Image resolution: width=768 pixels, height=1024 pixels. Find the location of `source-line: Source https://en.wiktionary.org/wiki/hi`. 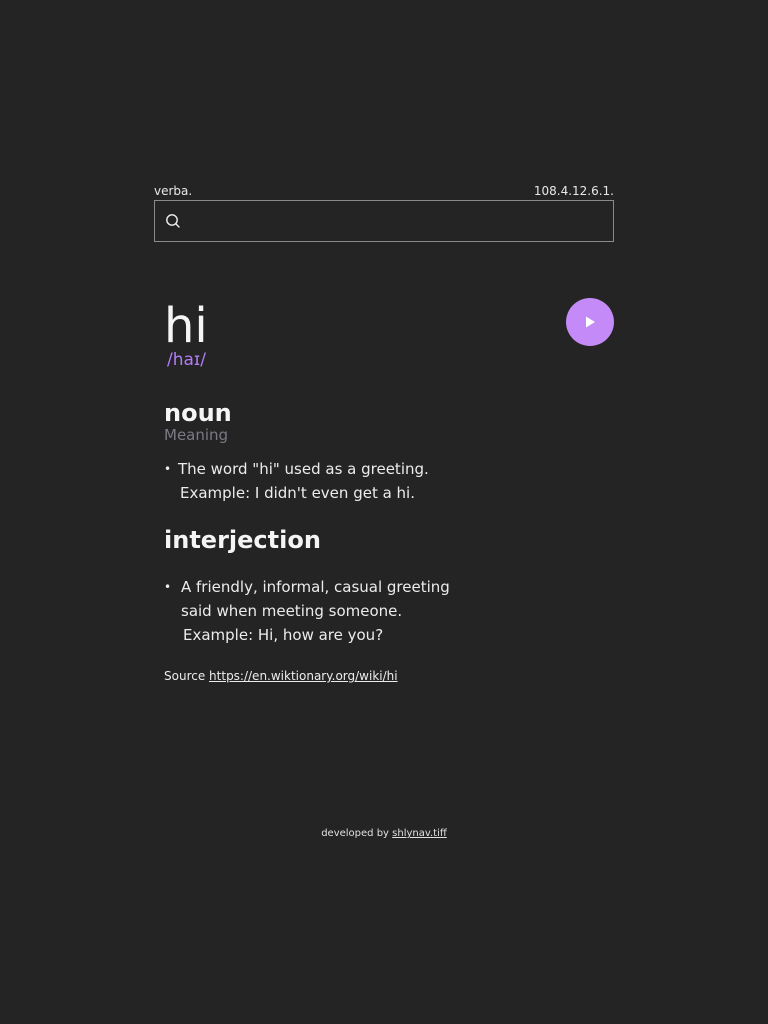

source-line: Source https://en.wiktionary.org/wiki/hi is located at coordinates (384, 676).